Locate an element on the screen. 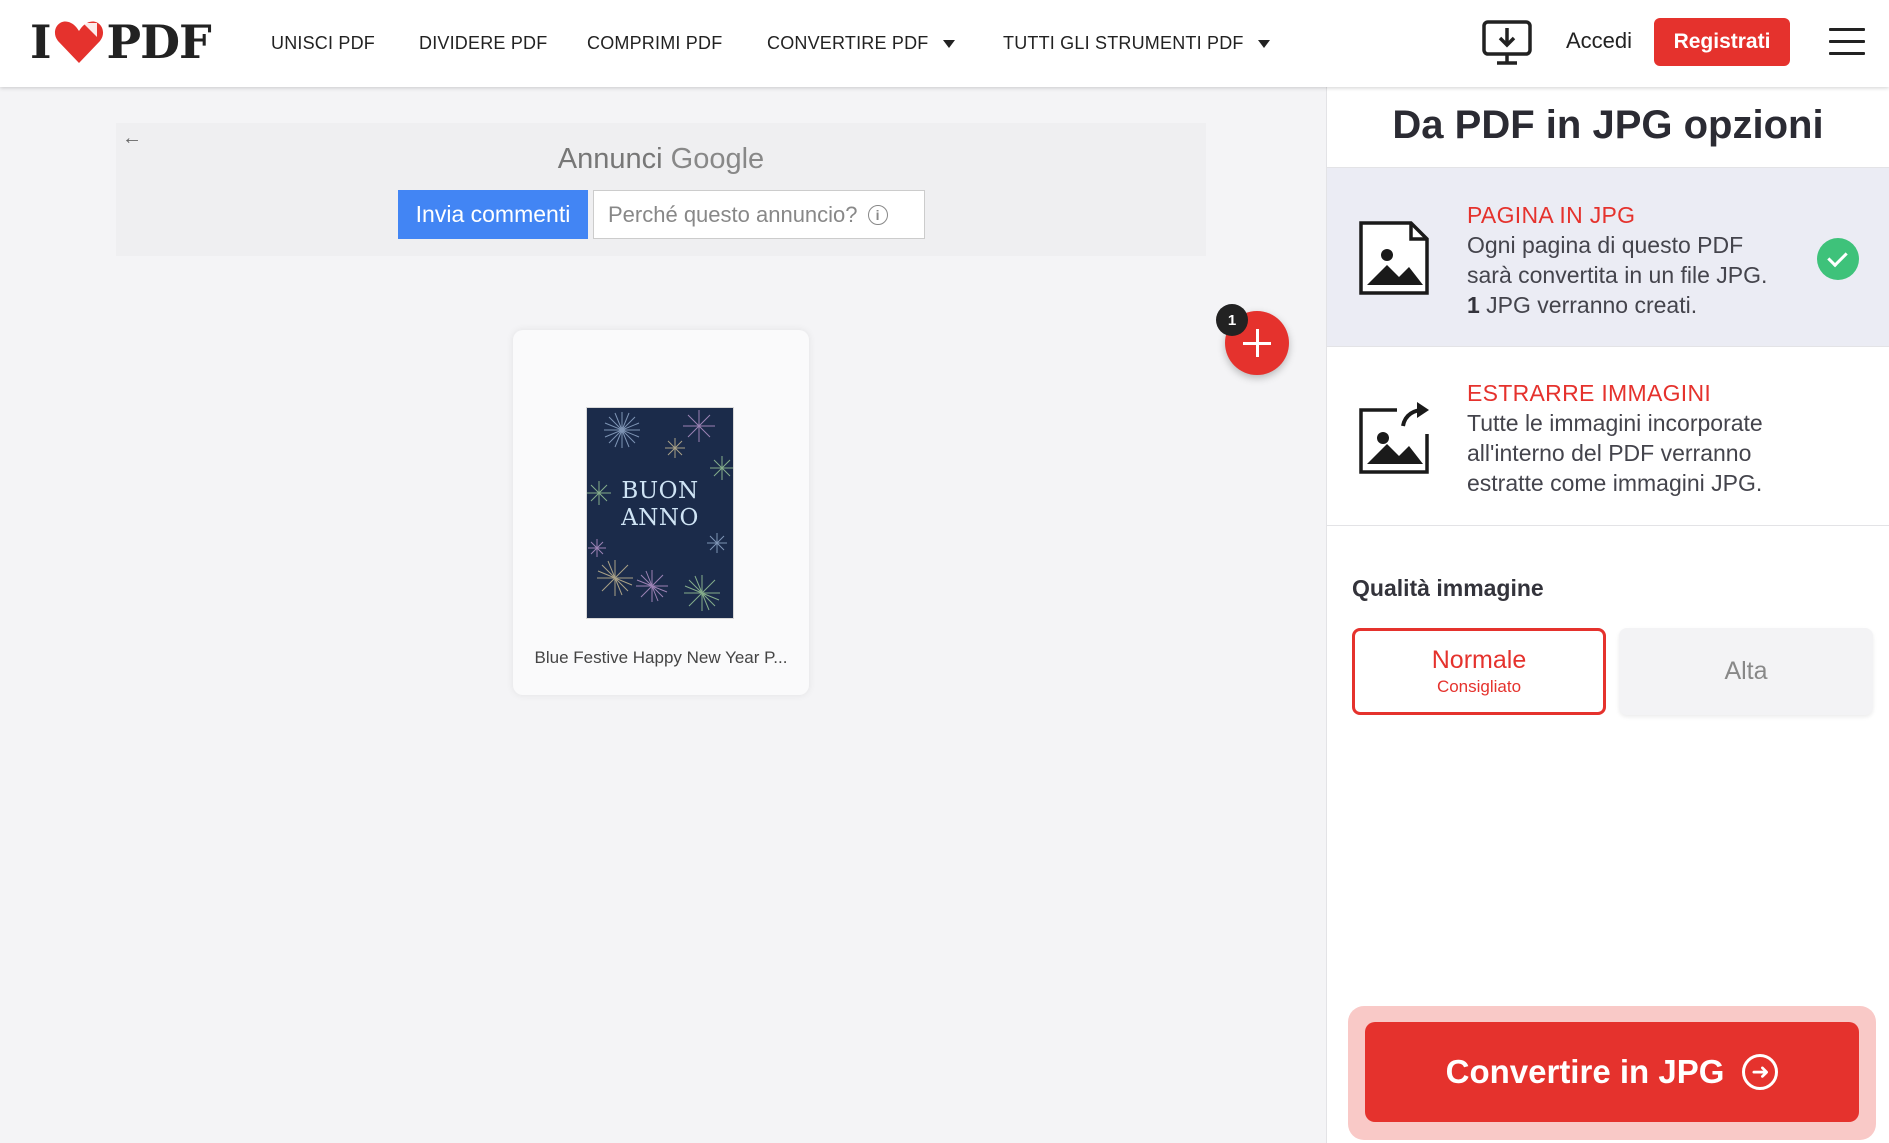 The width and height of the screenshot is (1889, 1143). selected-check-icon is located at coordinates (1838, 259).